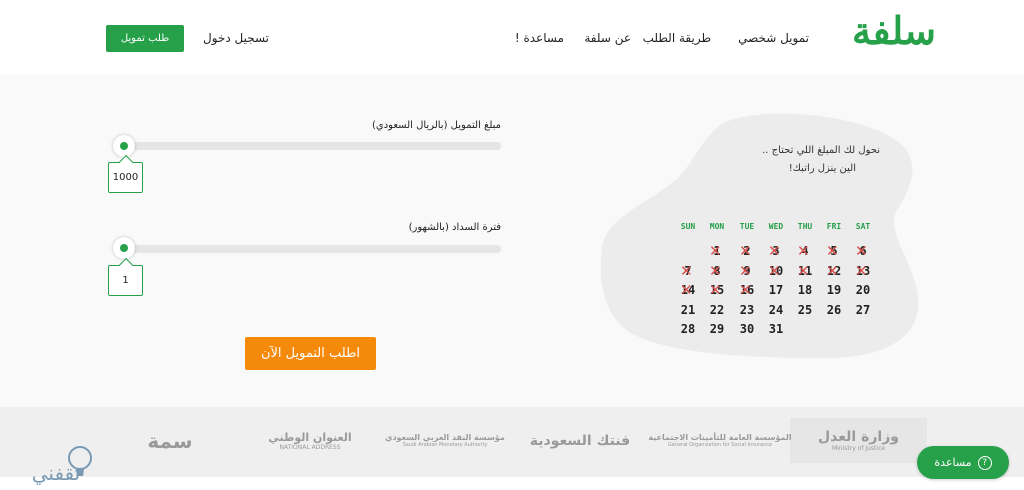  What do you see at coordinates (984, 462) in the screenshot?
I see `question-circle-icon: ?` at bounding box center [984, 462].